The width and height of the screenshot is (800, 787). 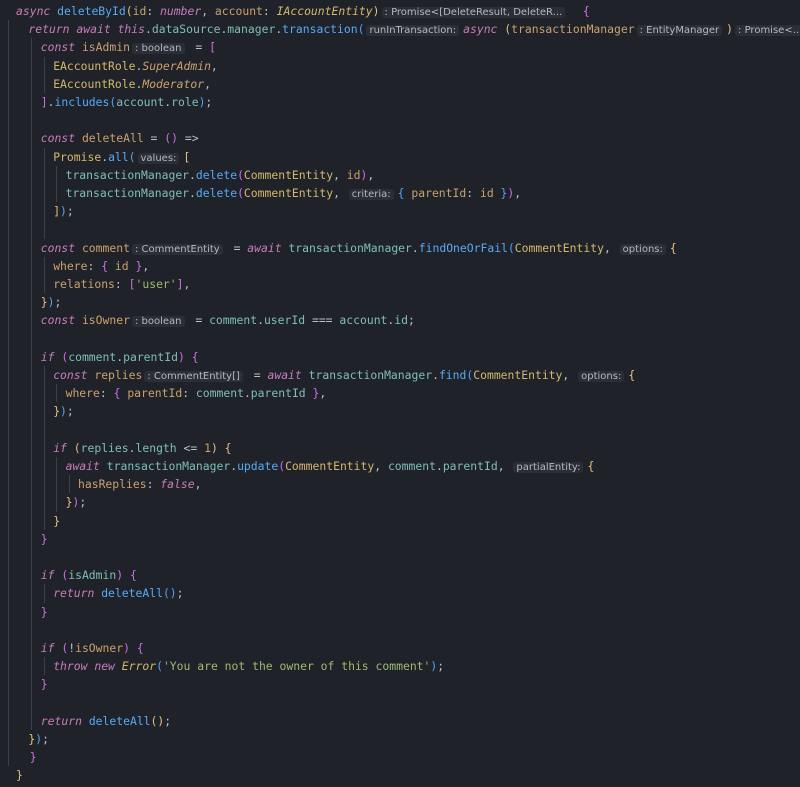 What do you see at coordinates (439, 193) in the screenshot?
I see `code-token: parentId` at bounding box center [439, 193].